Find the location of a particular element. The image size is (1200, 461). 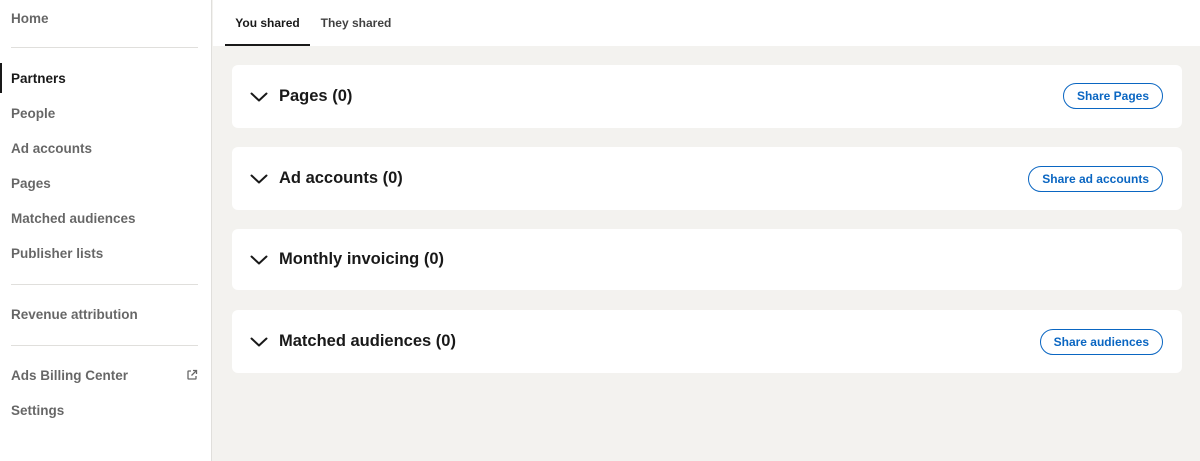

sidebar-item-label: Settings is located at coordinates (38, 410).